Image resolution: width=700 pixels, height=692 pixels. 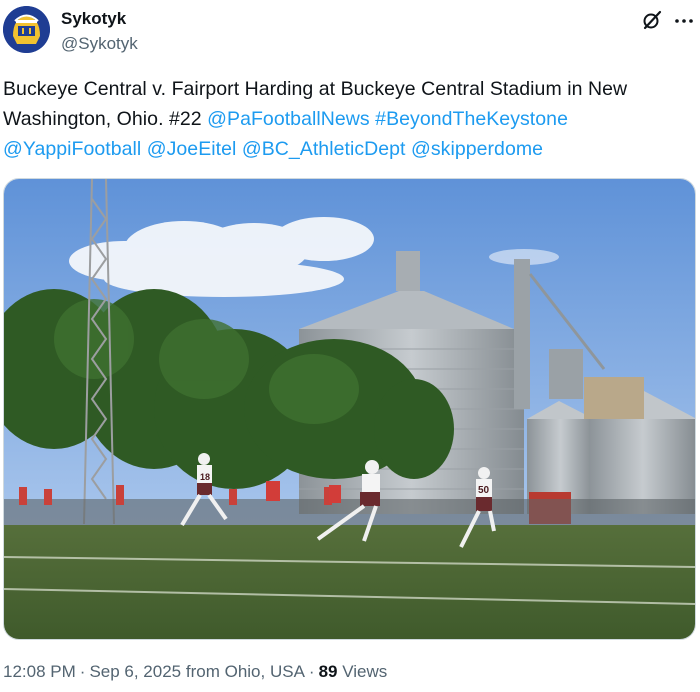 What do you see at coordinates (484, 490) in the screenshot?
I see `player-number-50: 50` at bounding box center [484, 490].